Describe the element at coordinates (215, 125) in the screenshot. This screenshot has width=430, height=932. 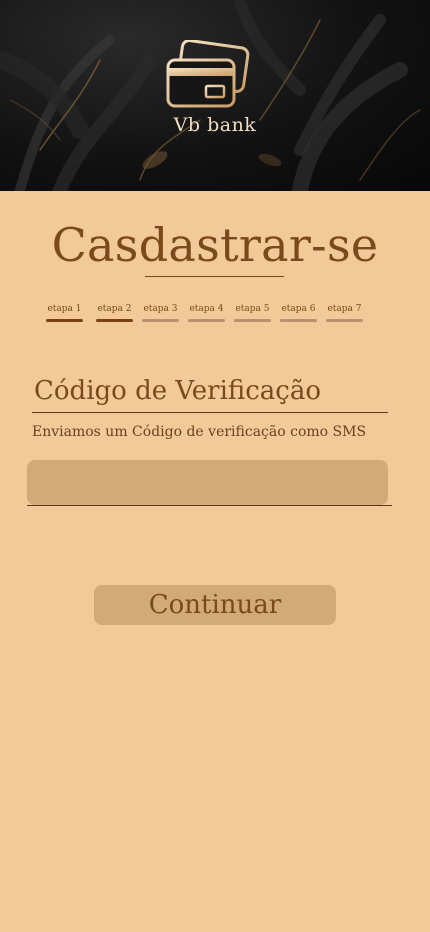
I see `brand-name: Vb bank` at that location.